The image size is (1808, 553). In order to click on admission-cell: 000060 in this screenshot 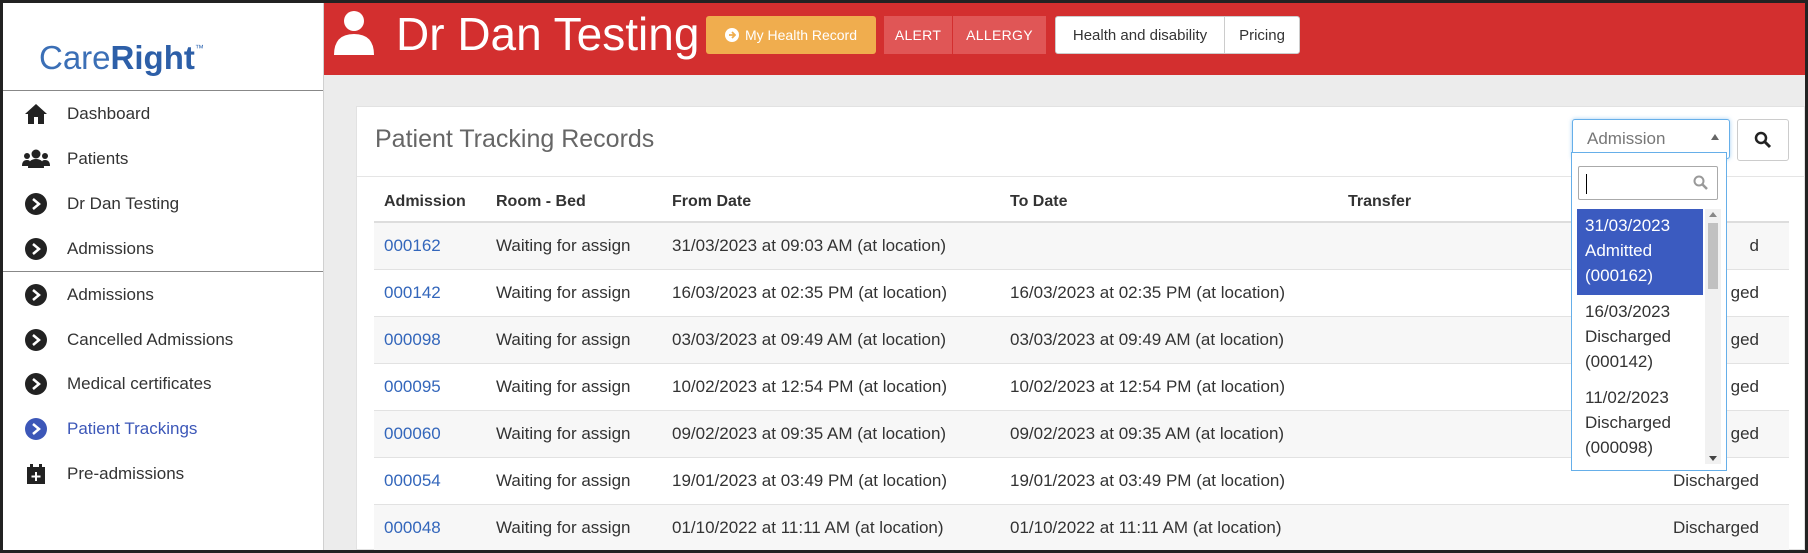, I will do `click(430, 433)`.